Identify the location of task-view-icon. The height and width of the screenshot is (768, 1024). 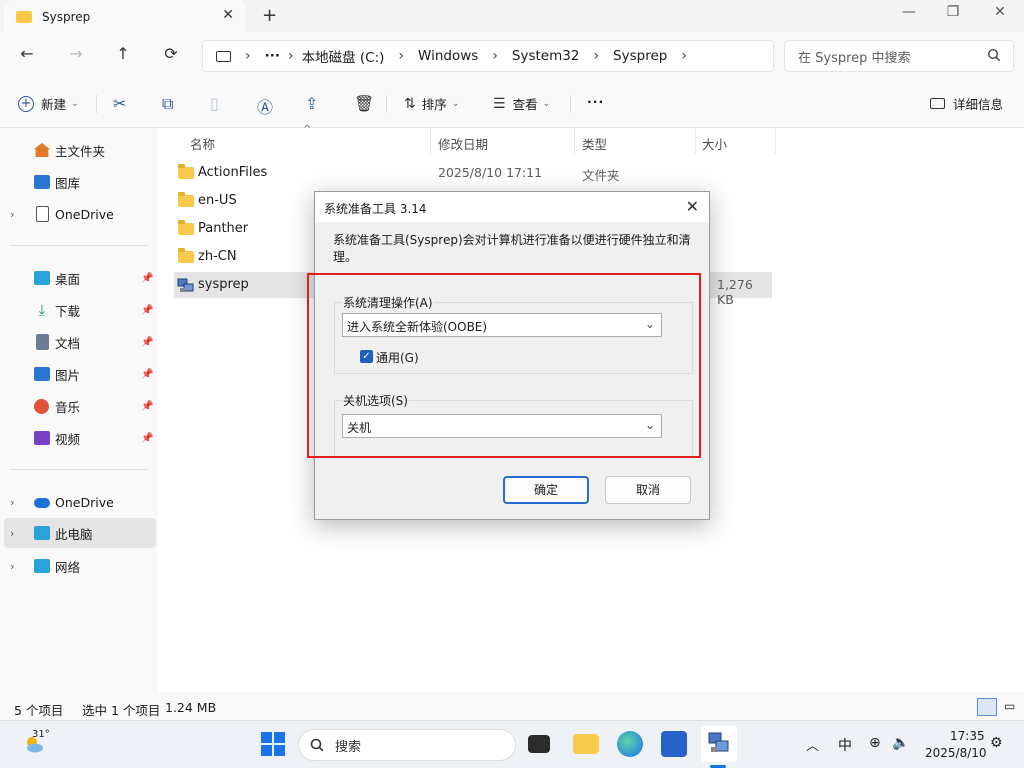
(539, 744).